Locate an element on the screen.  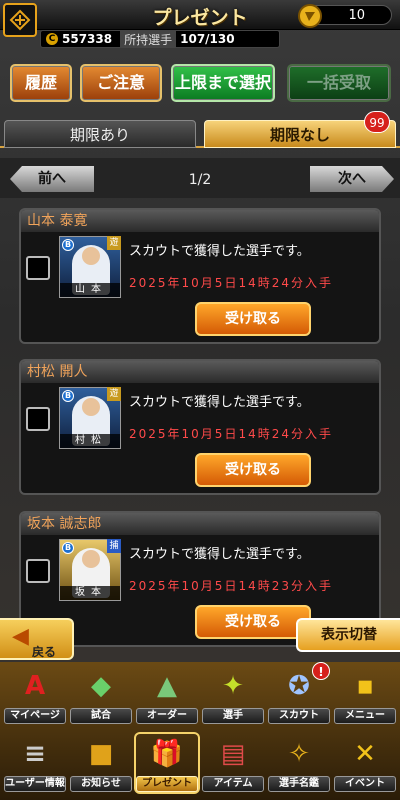
nav-label: マイページ is located at coordinates (35, 716).